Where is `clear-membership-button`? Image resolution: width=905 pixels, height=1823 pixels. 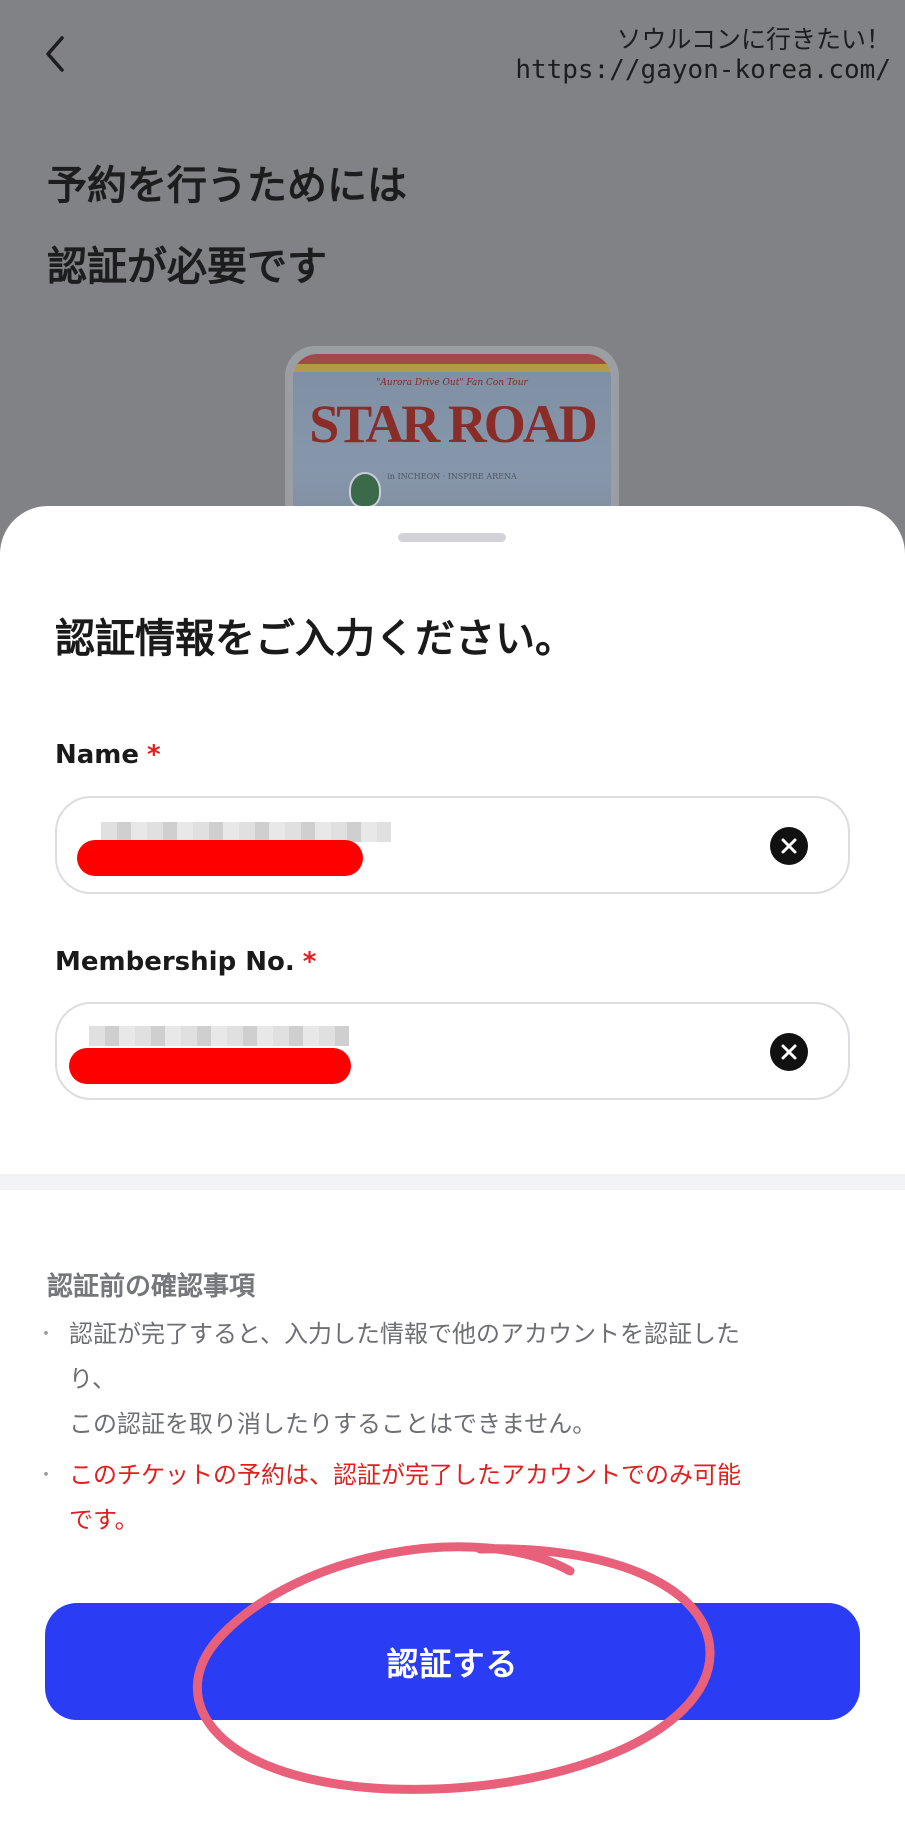 clear-membership-button is located at coordinates (789, 1052).